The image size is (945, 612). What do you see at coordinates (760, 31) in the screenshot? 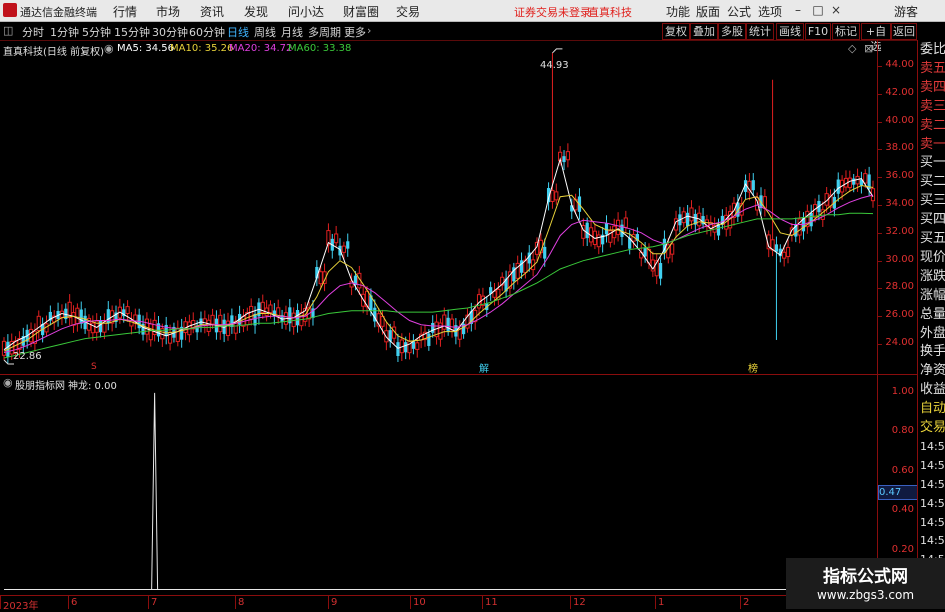
I see `statistics-button: 统计` at bounding box center [760, 31].